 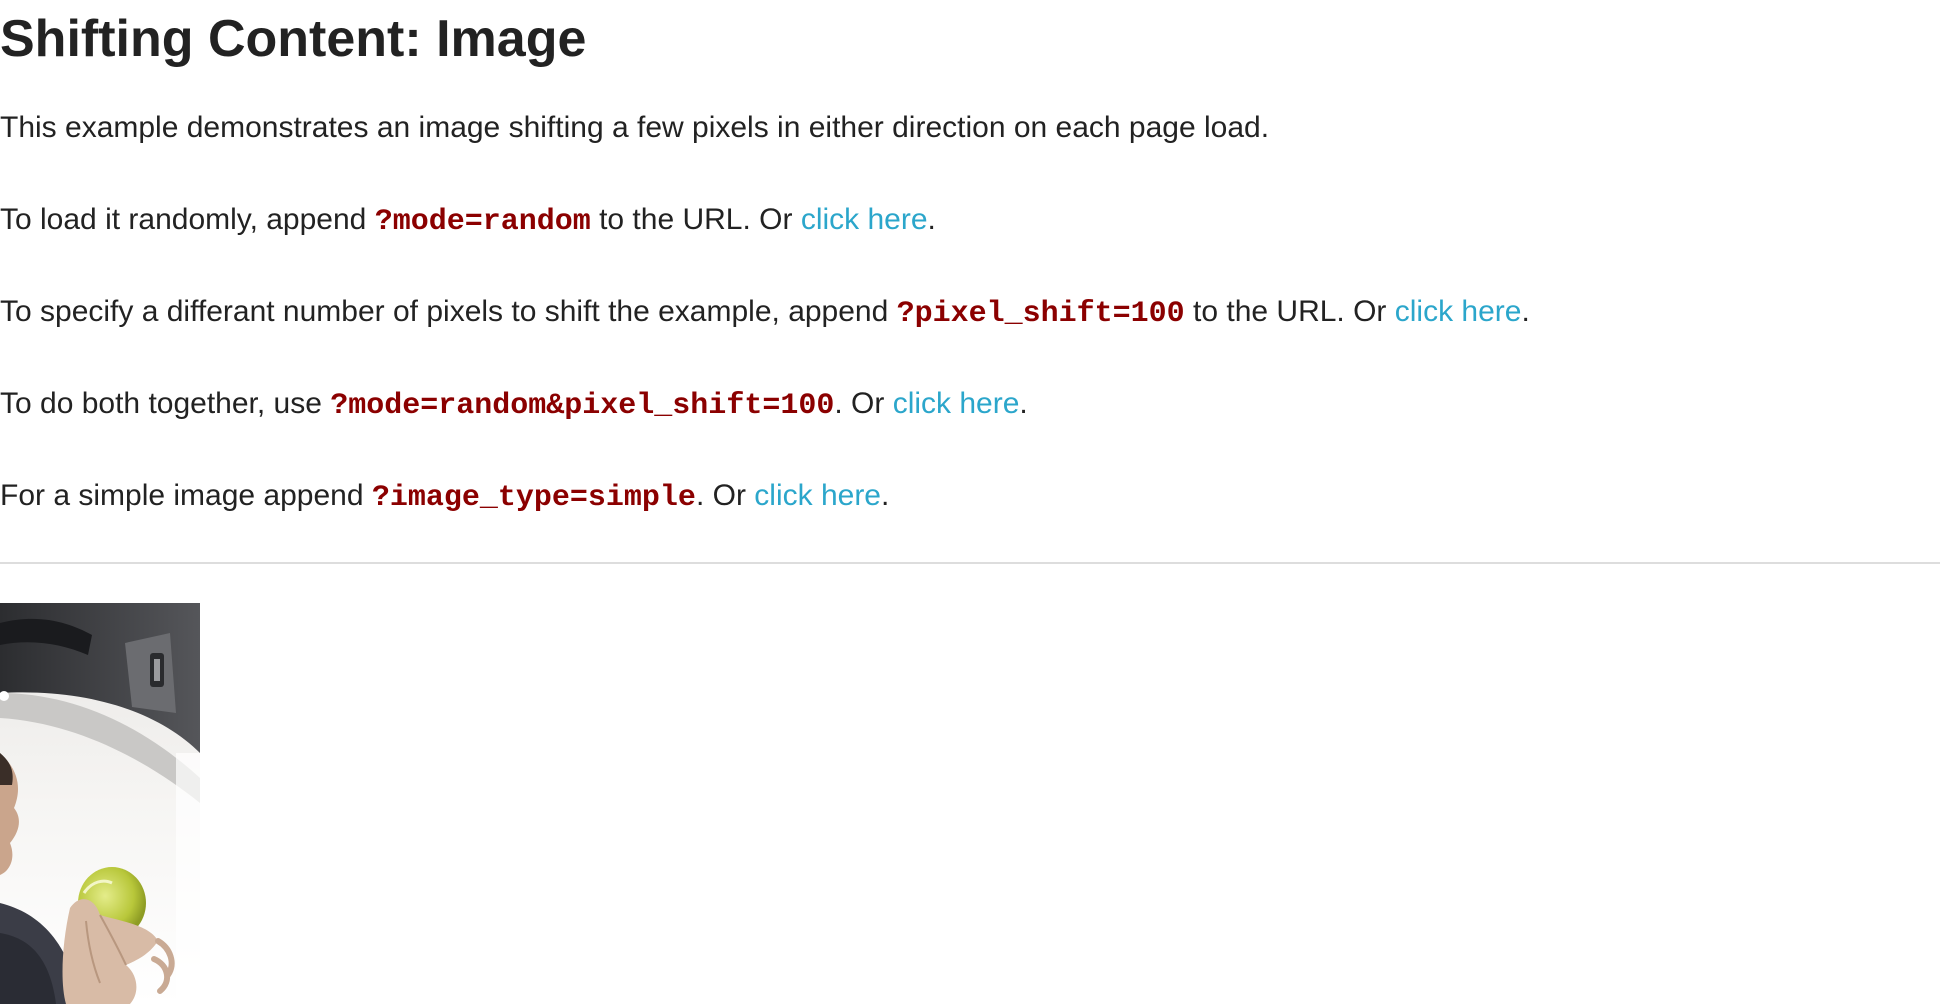 I want to click on random-mode-param: ?mode=random, so click(x=482, y=222).